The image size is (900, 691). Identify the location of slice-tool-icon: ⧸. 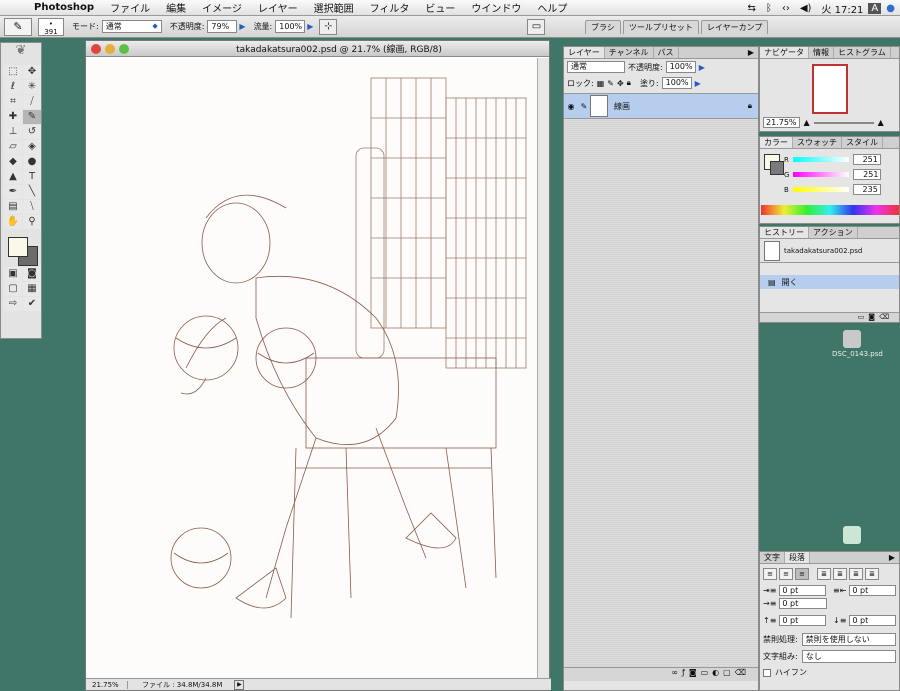
(32, 102).